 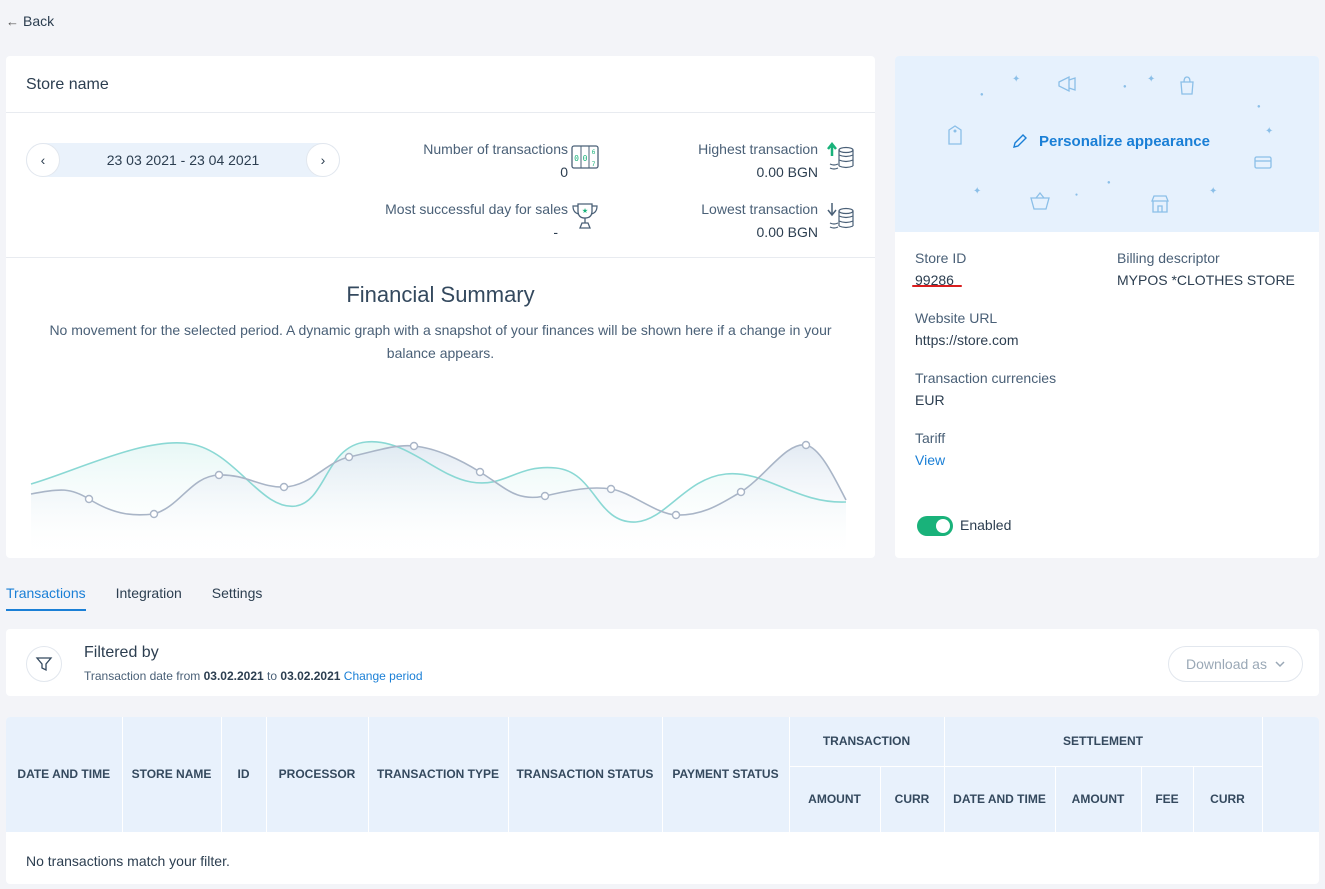 I want to click on personalize-label: Personalize appearance, so click(x=1124, y=141).